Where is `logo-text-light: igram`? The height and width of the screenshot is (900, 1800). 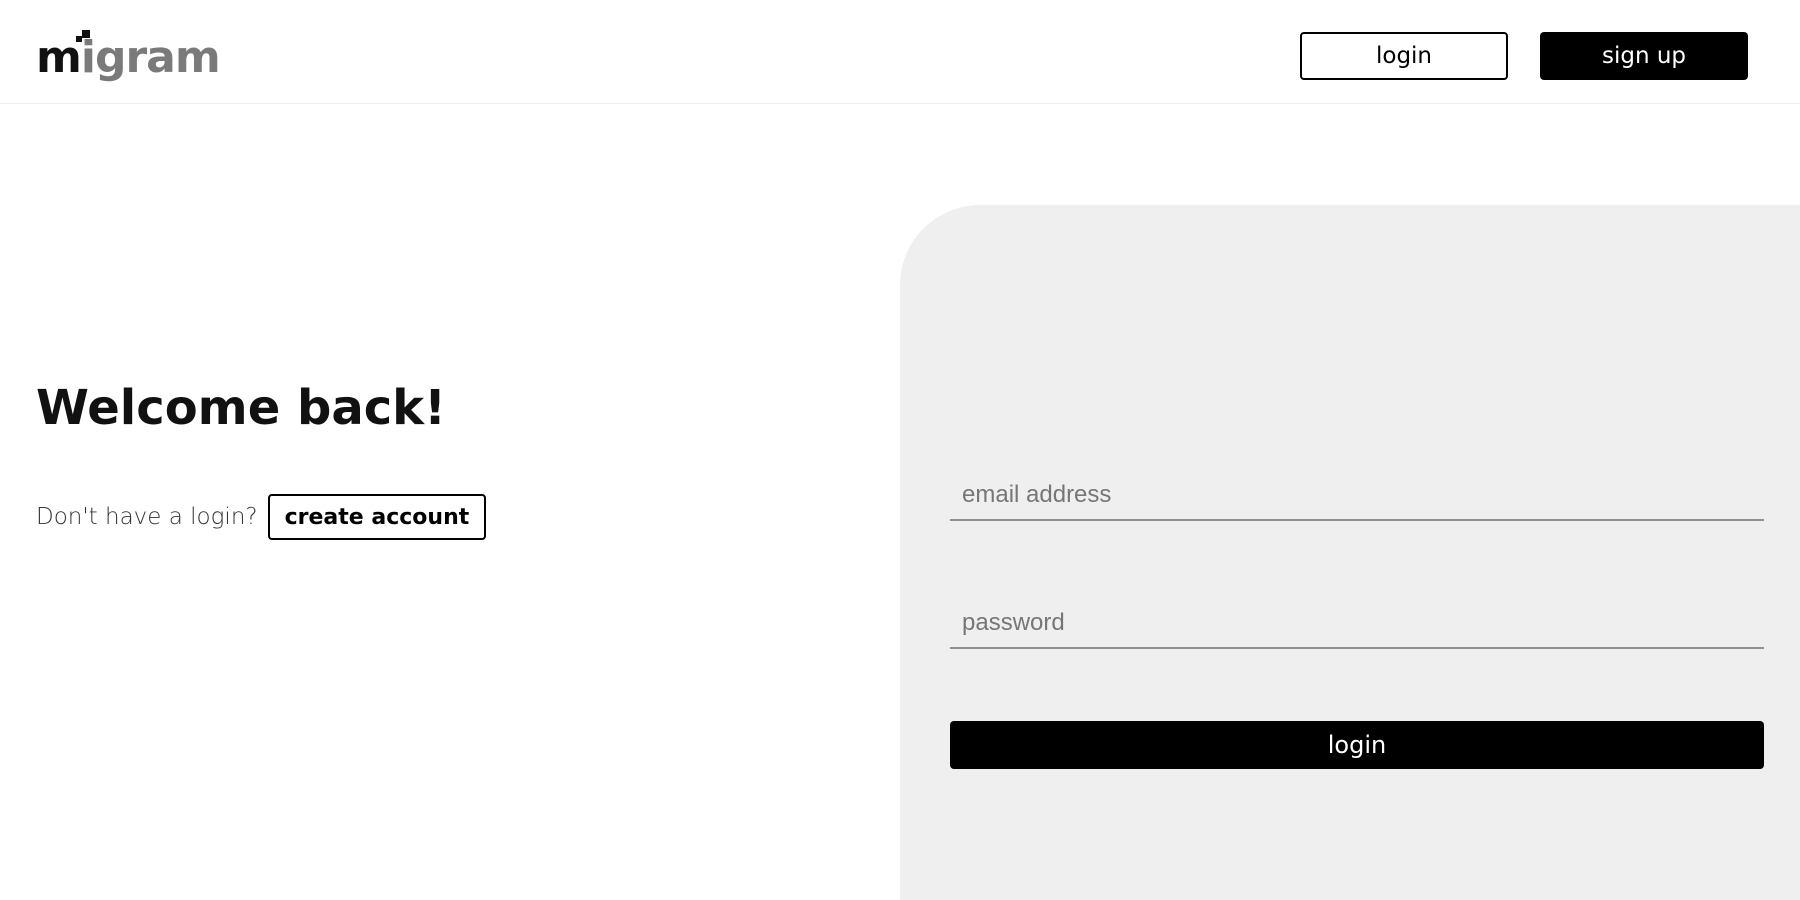
logo-text-light: igram is located at coordinates (150, 57).